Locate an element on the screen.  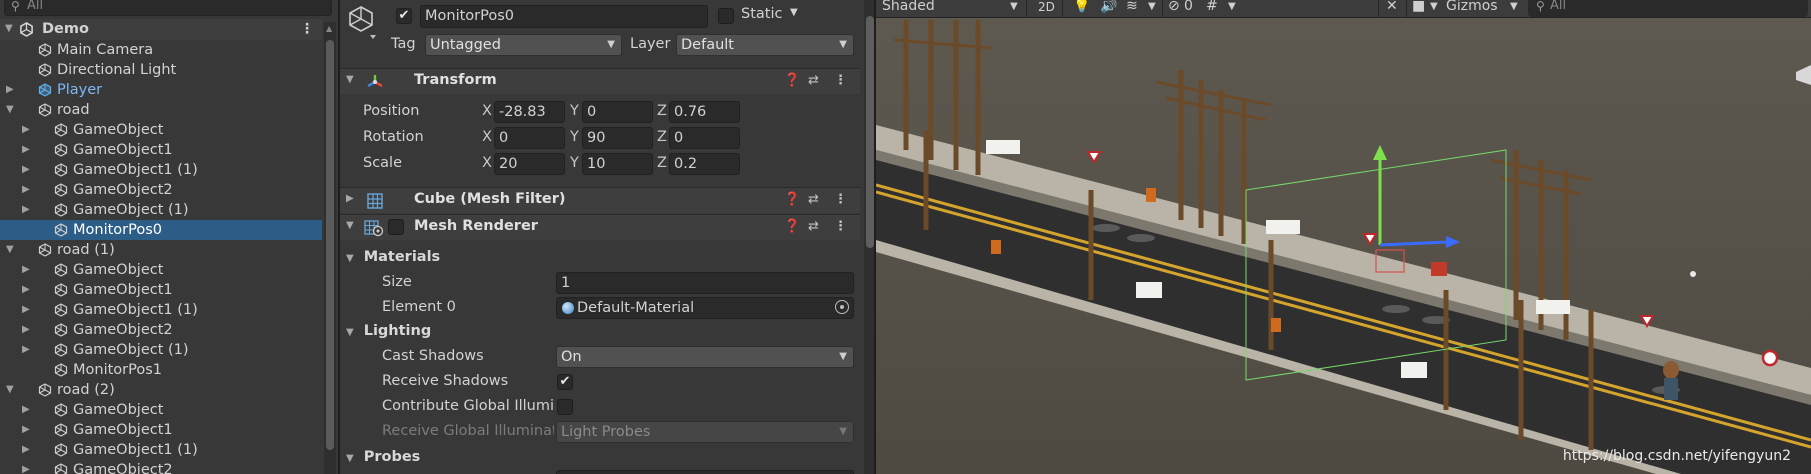
scale-x-axis-label: X is located at coordinates (487, 163).